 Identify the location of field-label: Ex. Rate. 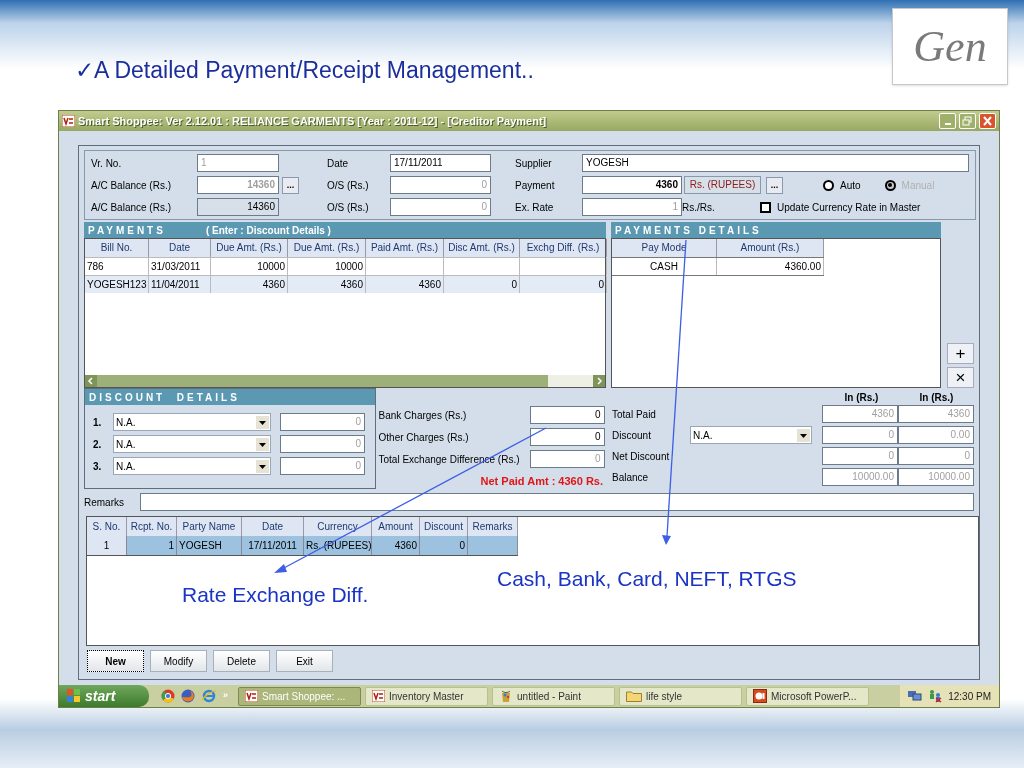
(535, 207).